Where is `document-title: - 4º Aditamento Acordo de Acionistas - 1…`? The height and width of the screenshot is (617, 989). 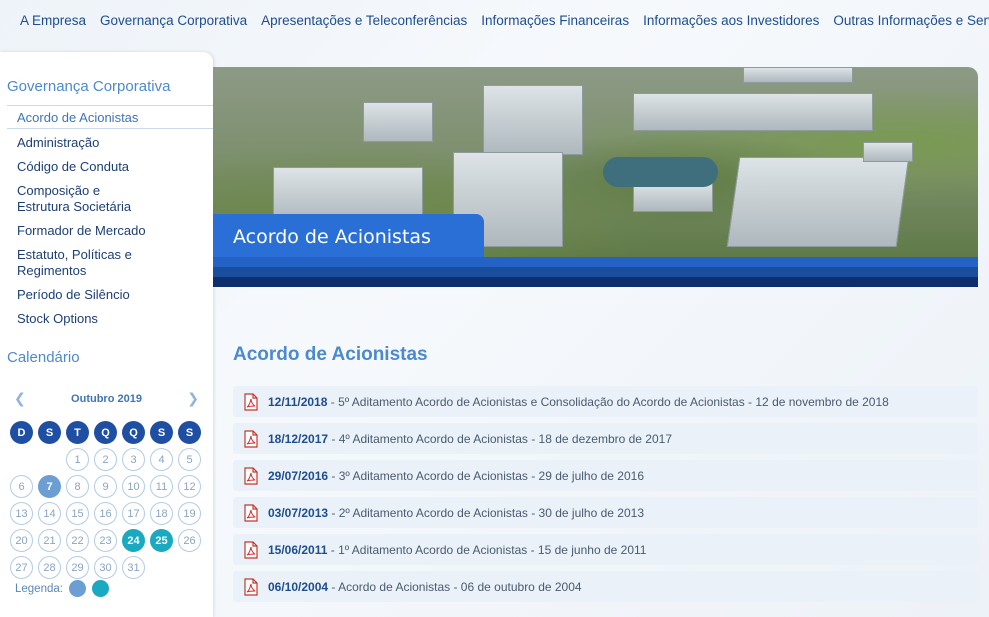 document-title: - 4º Aditamento Acordo de Acionistas - 1… is located at coordinates (500, 438).